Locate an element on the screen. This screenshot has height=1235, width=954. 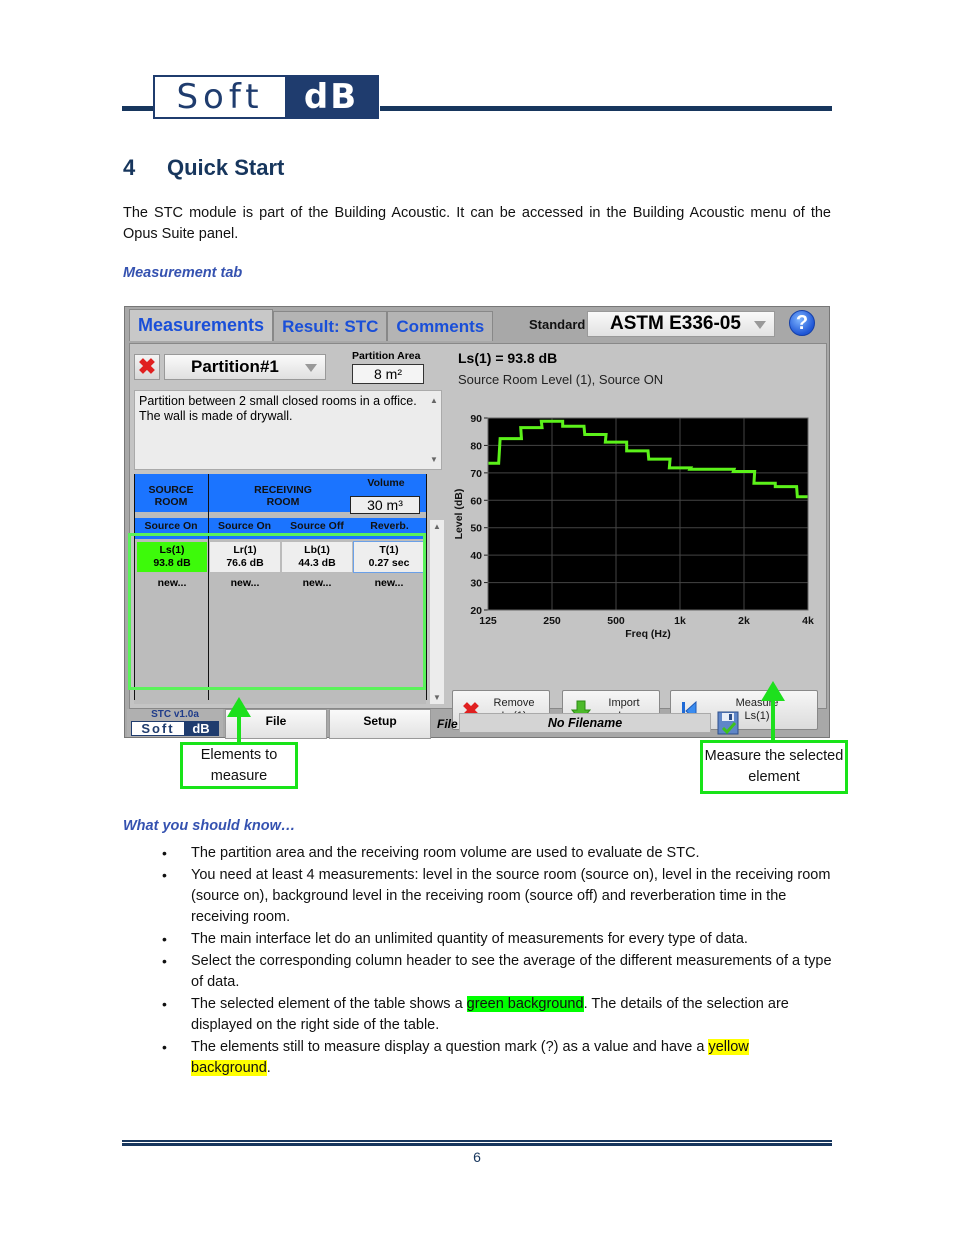
x-tick-label: 125 is located at coordinates (488, 621).